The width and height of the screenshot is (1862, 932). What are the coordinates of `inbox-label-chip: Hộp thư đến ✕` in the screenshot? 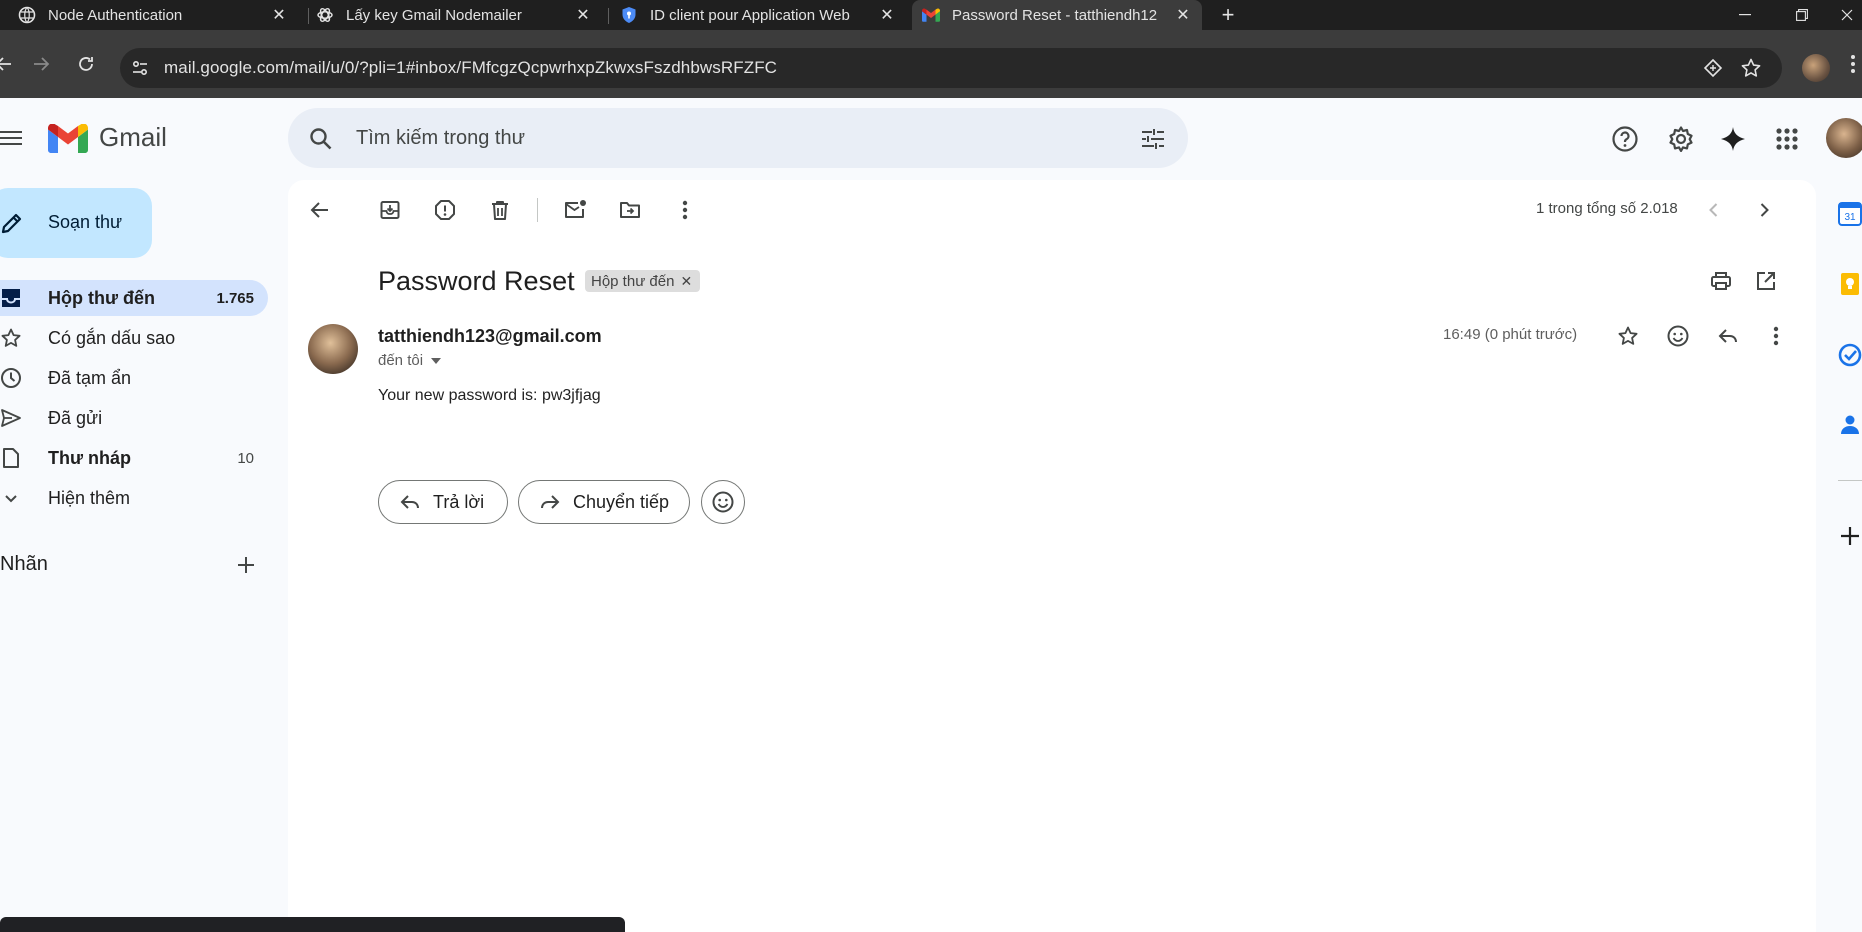 It's located at (643, 281).